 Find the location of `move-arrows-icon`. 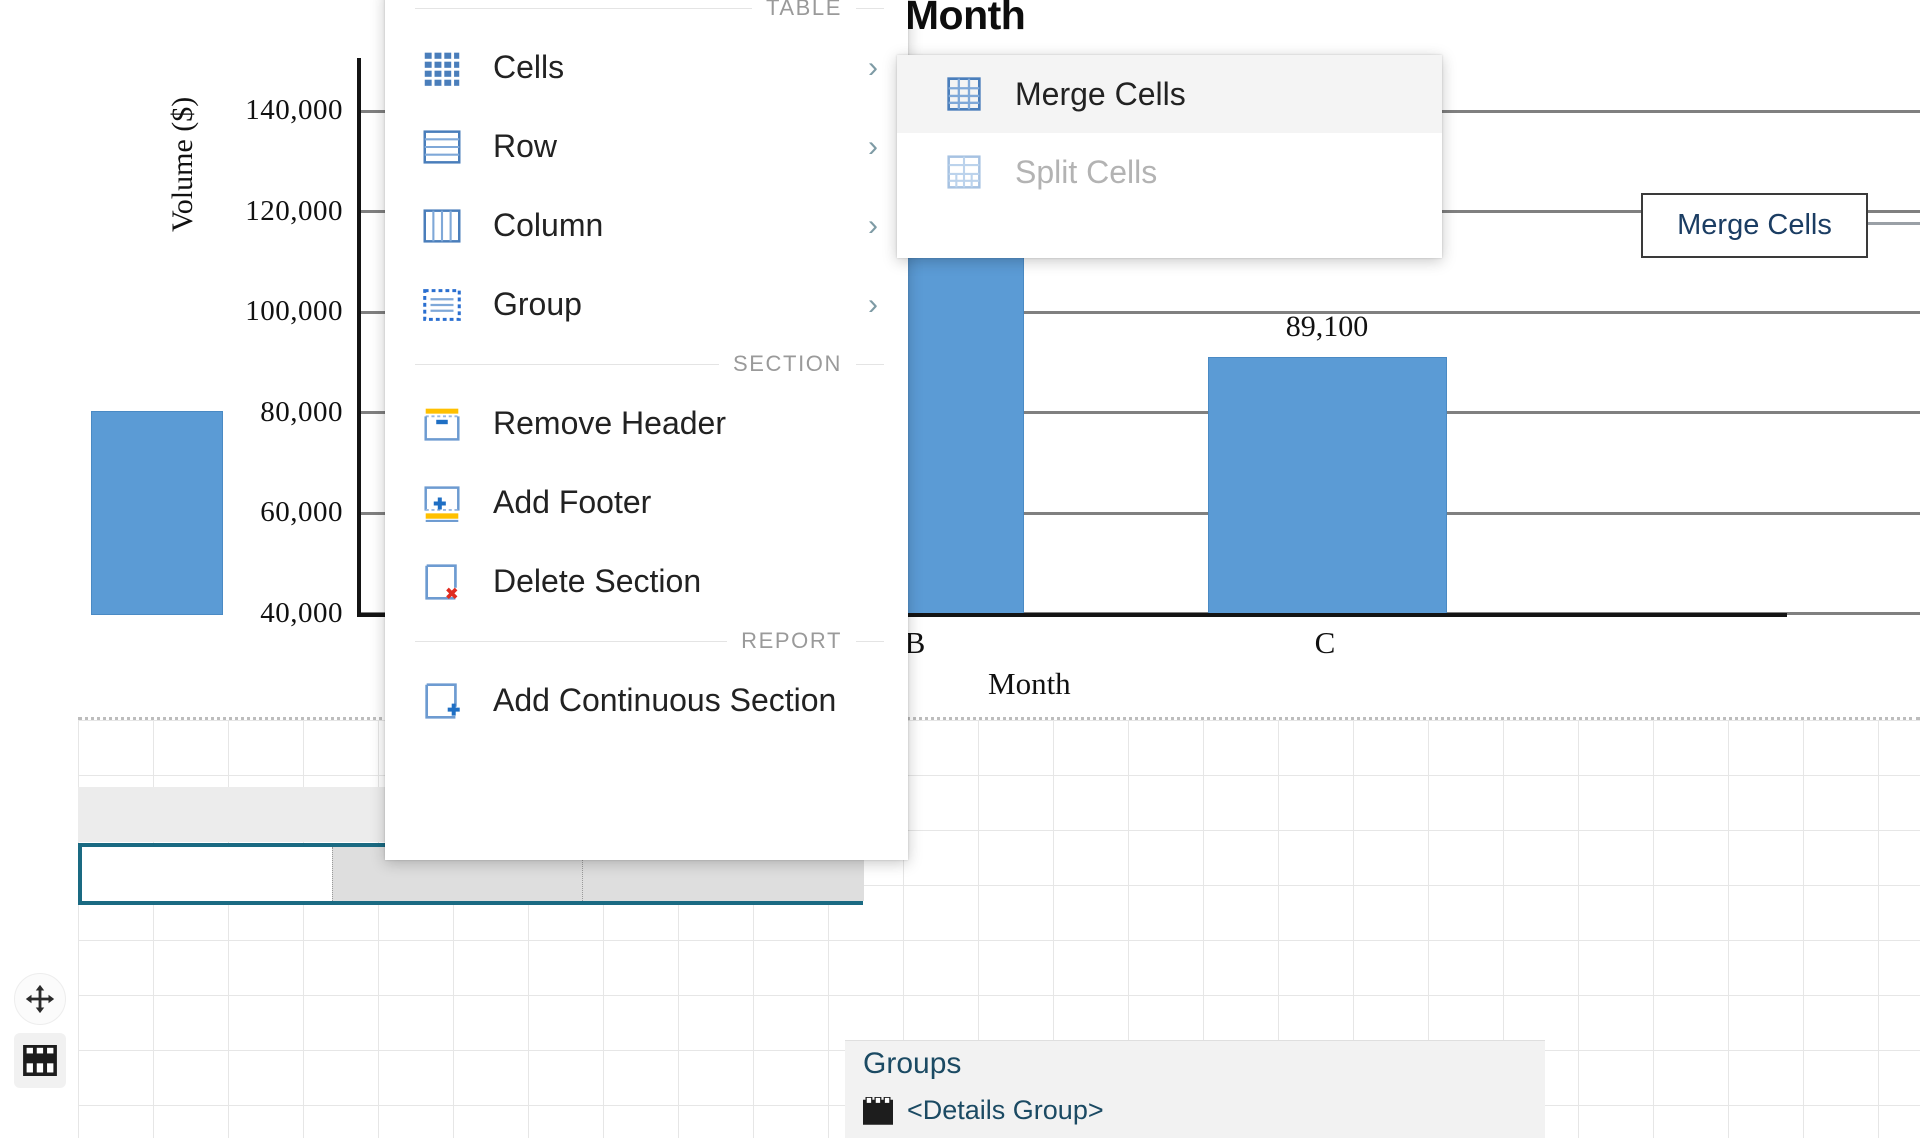

move-arrows-icon is located at coordinates (40, 999).